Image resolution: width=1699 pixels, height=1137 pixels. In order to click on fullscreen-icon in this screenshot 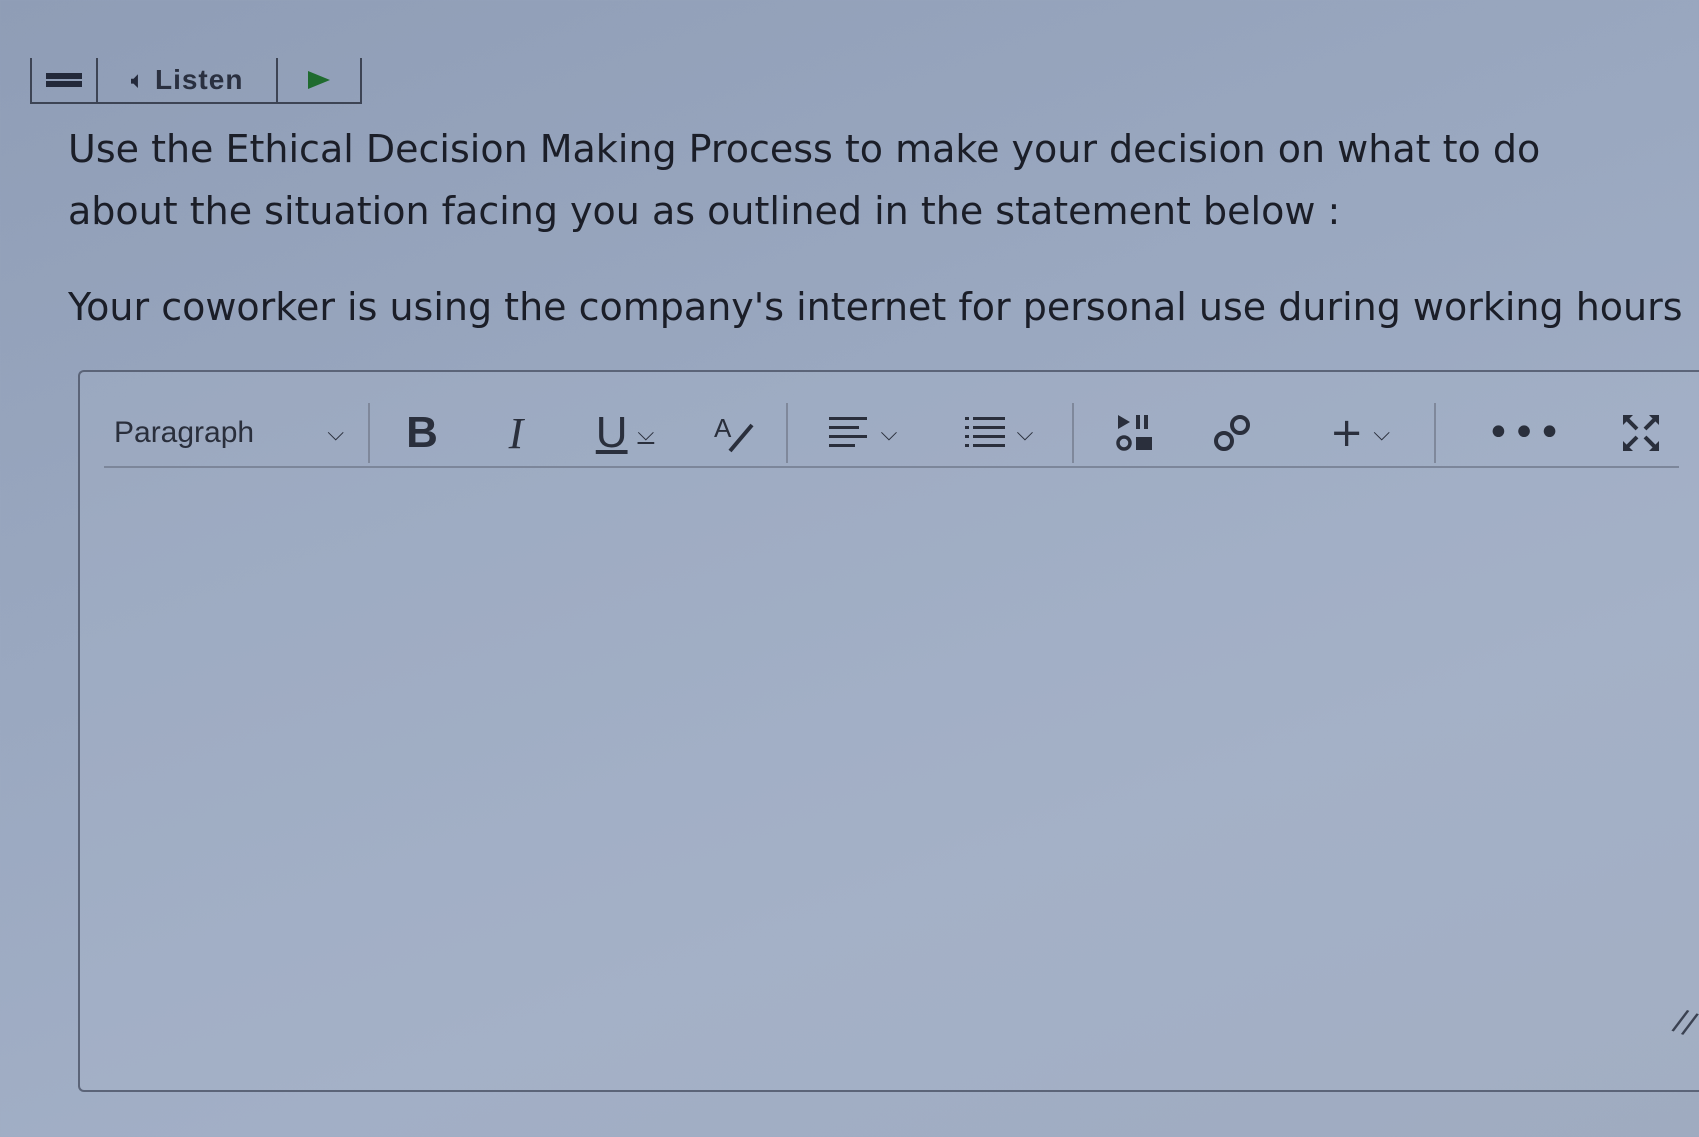, I will do `click(1641, 433)`.